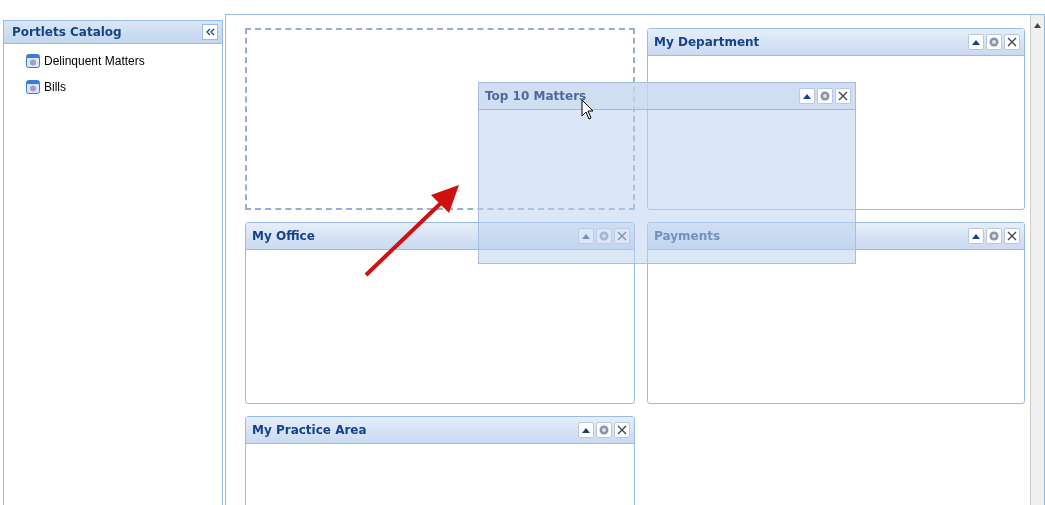 Image resolution: width=1045 pixels, height=505 pixels. I want to click on double-chevron-left-icon, so click(210, 32).